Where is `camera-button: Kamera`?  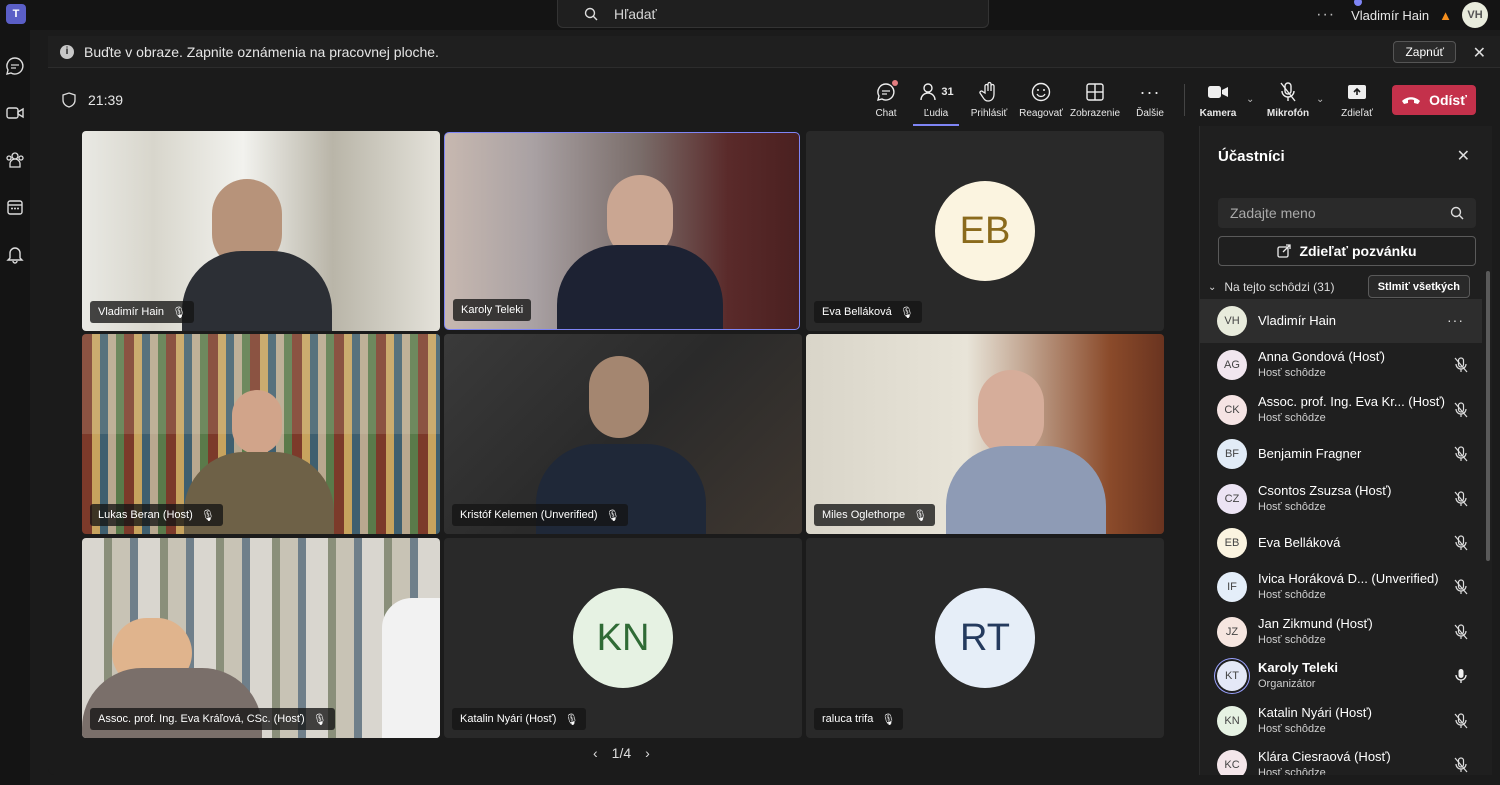 camera-button: Kamera is located at coordinates (1218, 103).